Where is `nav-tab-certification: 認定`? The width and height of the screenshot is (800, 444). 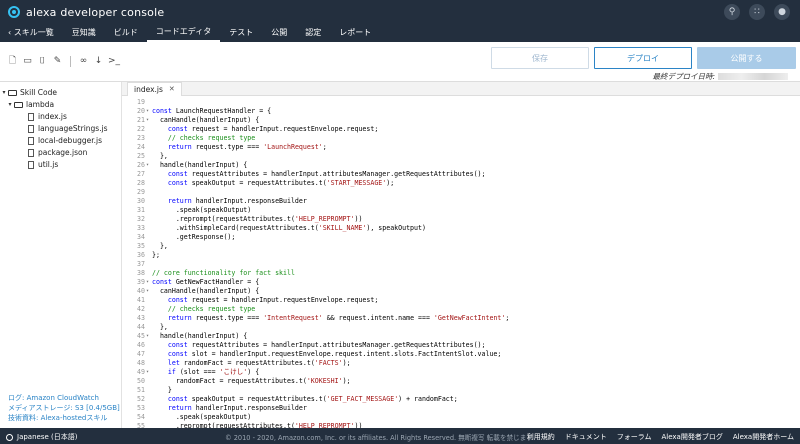
nav-tab-certification: 認定 is located at coordinates (313, 32).